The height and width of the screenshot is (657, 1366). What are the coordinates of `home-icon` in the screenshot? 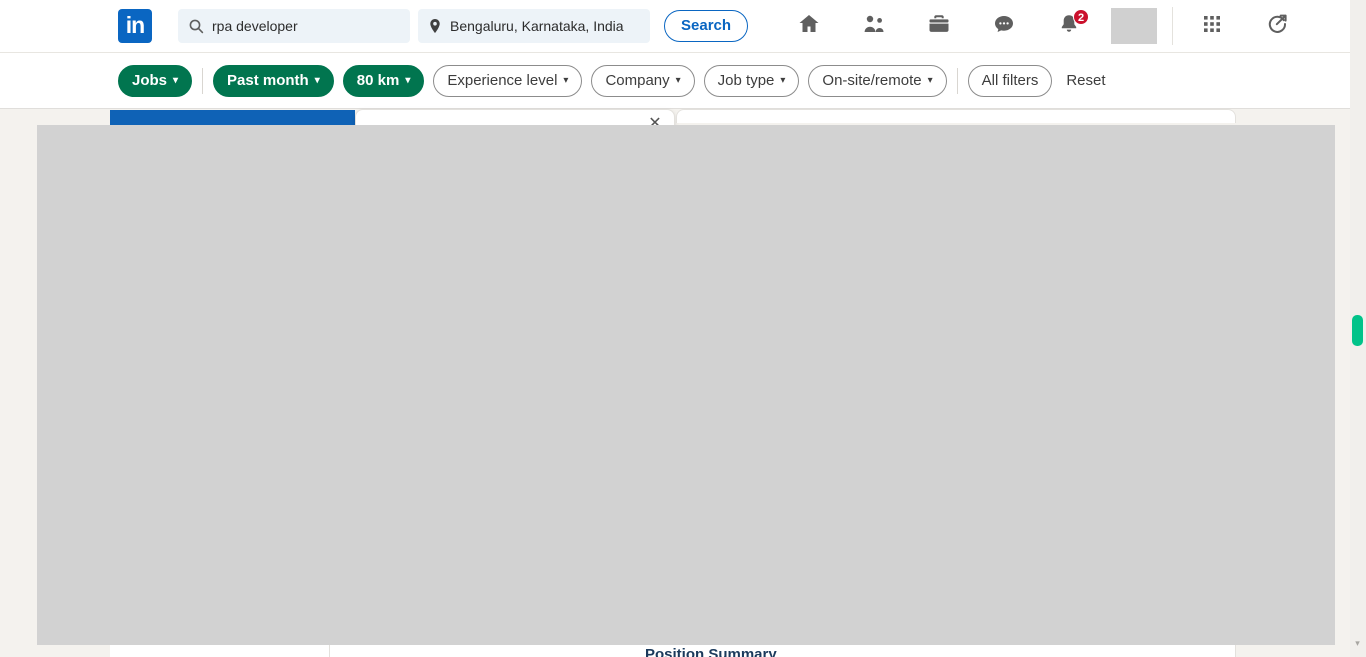 It's located at (809, 26).